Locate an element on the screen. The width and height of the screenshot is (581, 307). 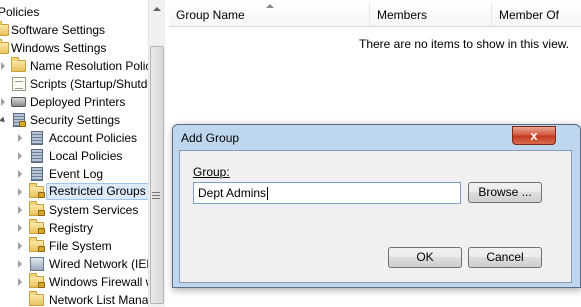
tree-item-label: Wired Network (IEEE 802.3) is located at coordinates (98, 264).